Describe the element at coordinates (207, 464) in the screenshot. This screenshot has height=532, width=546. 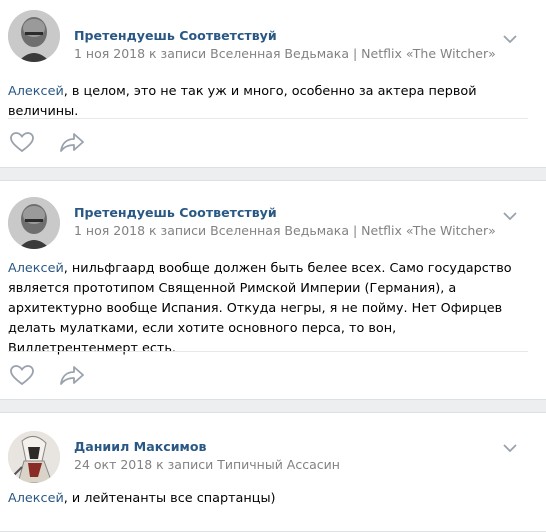
I see `post-meta: 24 окт 2018 к записи Типичный Ассасин` at that location.